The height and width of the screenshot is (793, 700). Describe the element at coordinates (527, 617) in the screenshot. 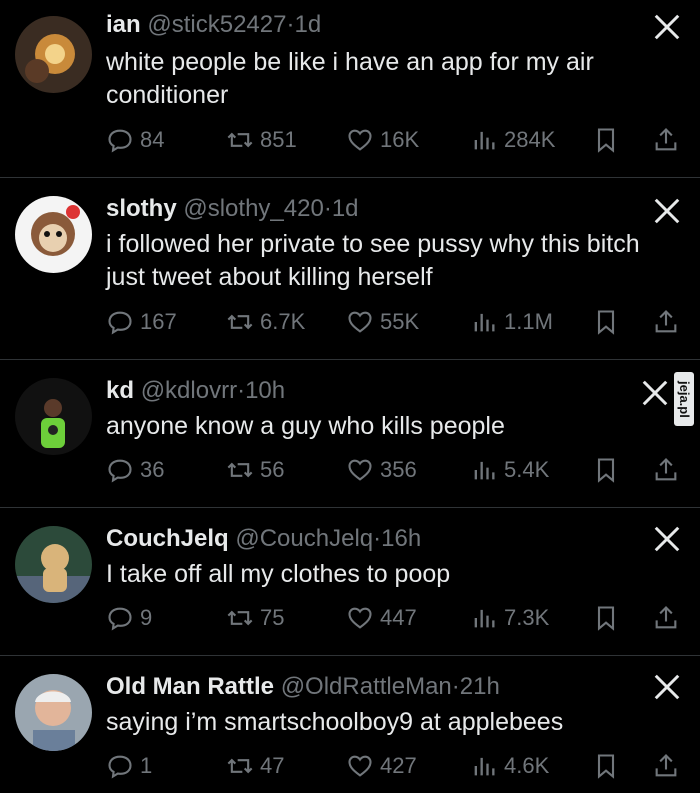

I see `views-count: 7.3K` at that location.